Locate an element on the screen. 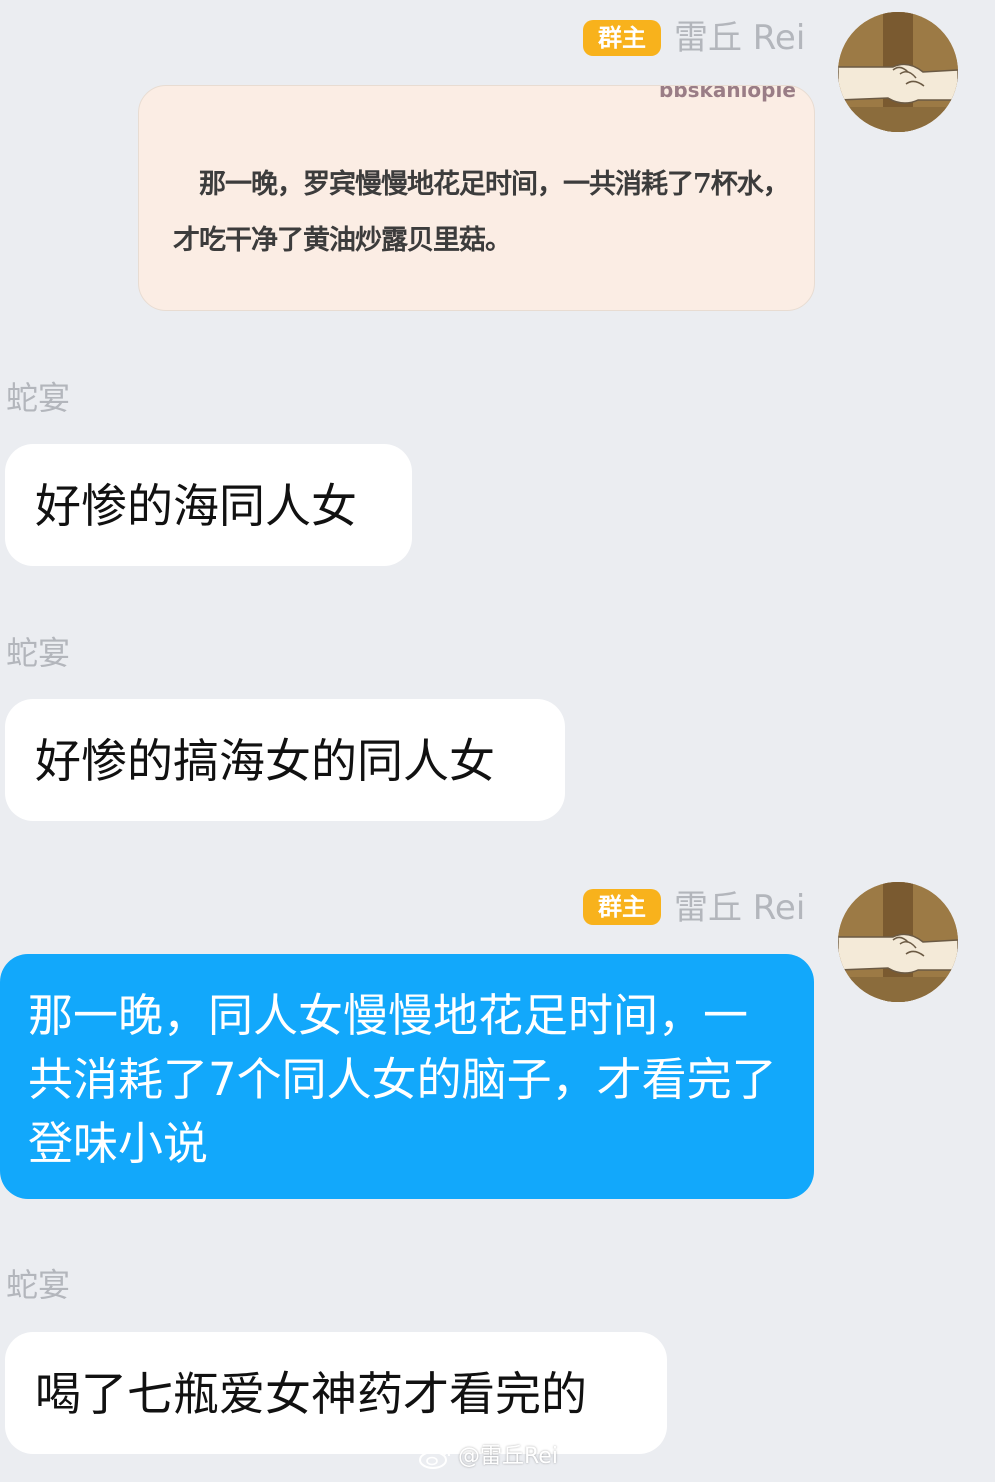 Image resolution: width=995 pixels, height=1482 pixels. message-bubble: 好惨的海同人女 is located at coordinates (208, 505).